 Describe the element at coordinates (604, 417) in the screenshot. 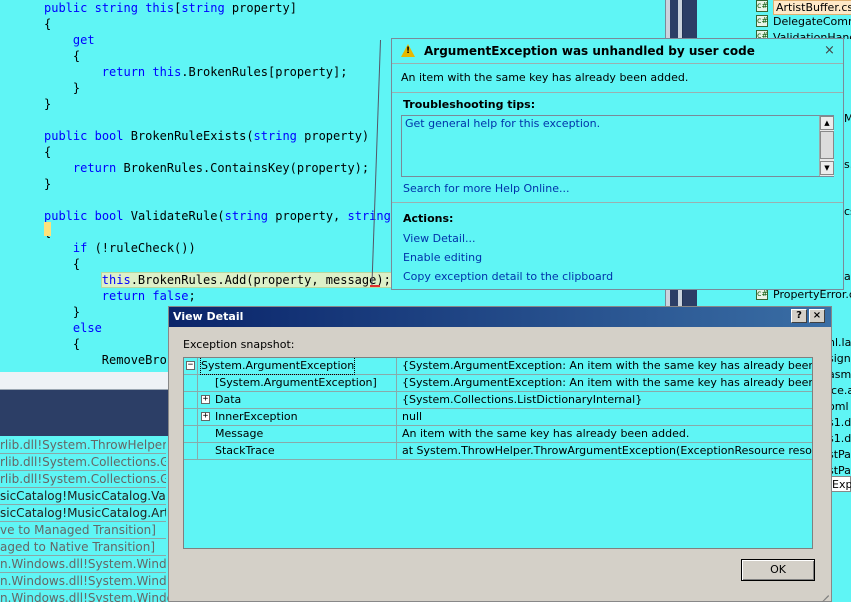

I see `grid-cell-value: null` at that location.